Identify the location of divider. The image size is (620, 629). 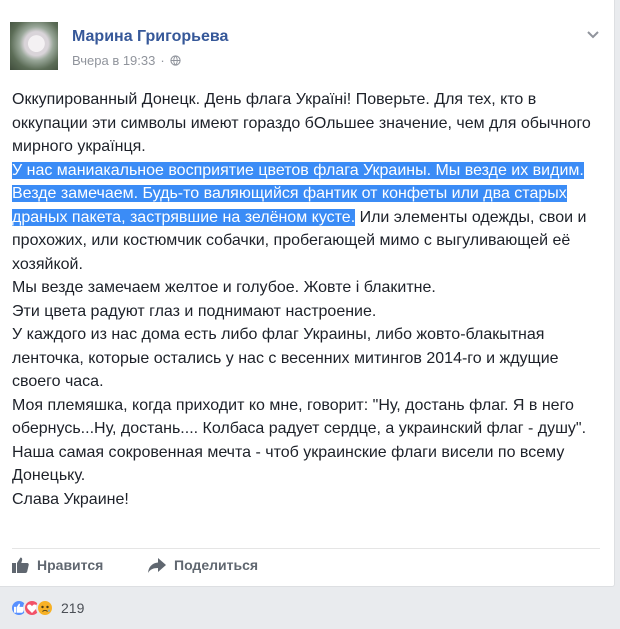
(306, 548).